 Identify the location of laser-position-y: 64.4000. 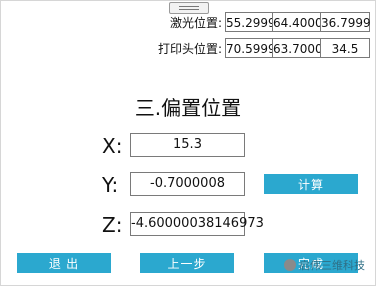
(297, 22).